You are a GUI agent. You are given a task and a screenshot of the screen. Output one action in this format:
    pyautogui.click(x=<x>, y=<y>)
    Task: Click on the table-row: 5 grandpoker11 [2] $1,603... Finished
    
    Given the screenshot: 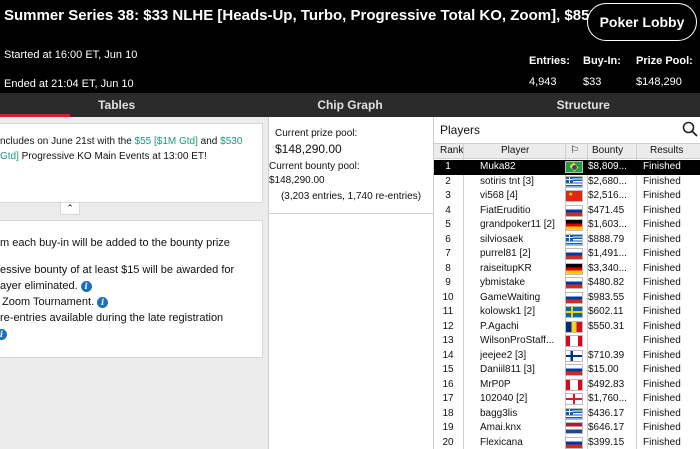 What is the action you would take?
    pyautogui.click(x=567, y=225)
    